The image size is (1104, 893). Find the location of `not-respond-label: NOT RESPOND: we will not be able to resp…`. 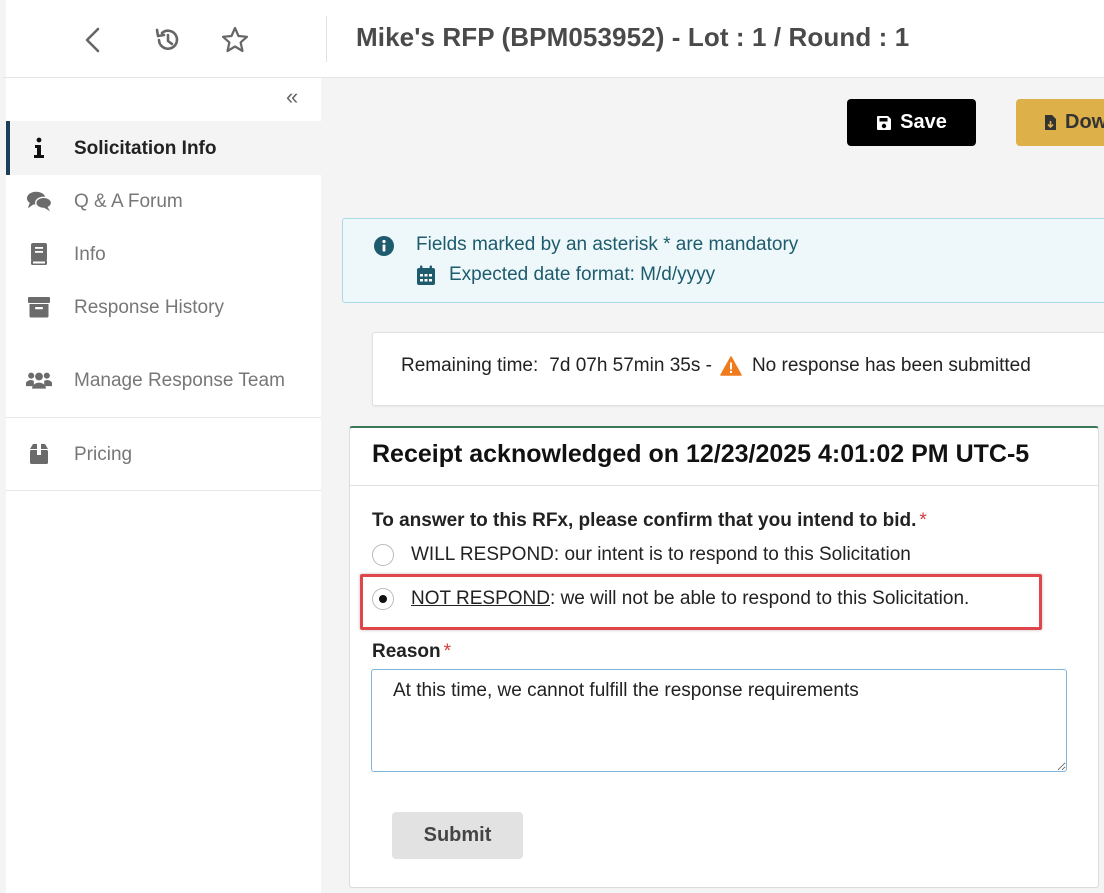

not-respond-label: NOT RESPOND: we will not be able to resp… is located at coordinates (690, 599).